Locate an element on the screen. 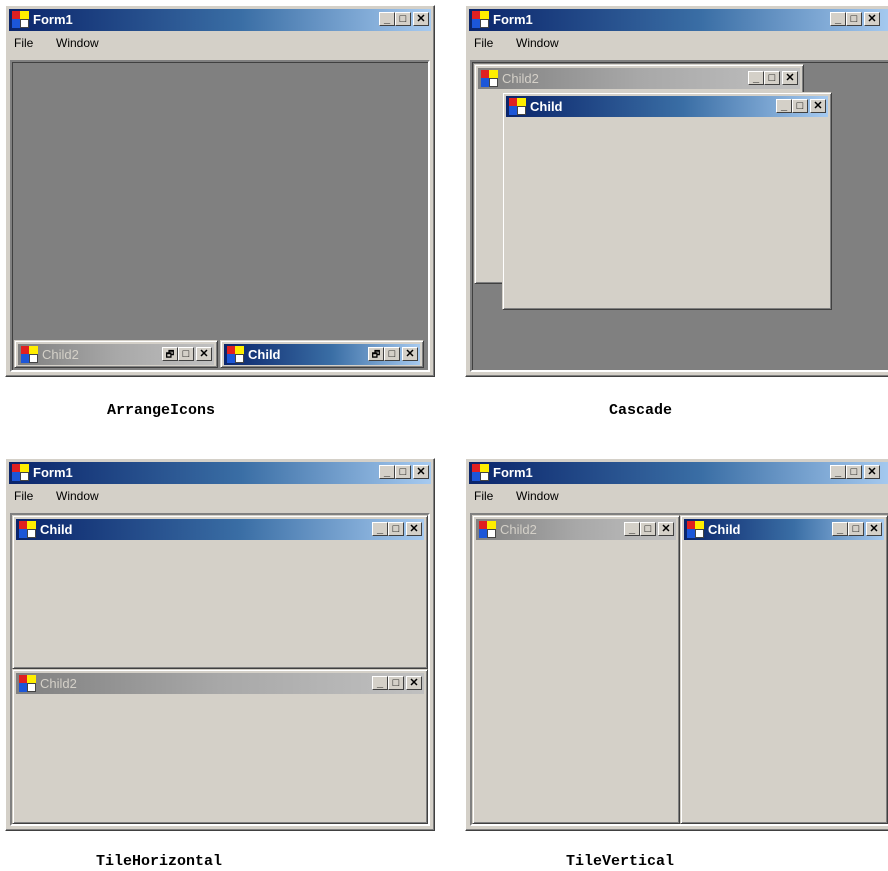 This screenshot has height=871, width=888. minimized-child: Child 🗗 □ ✕ is located at coordinates (322, 354).